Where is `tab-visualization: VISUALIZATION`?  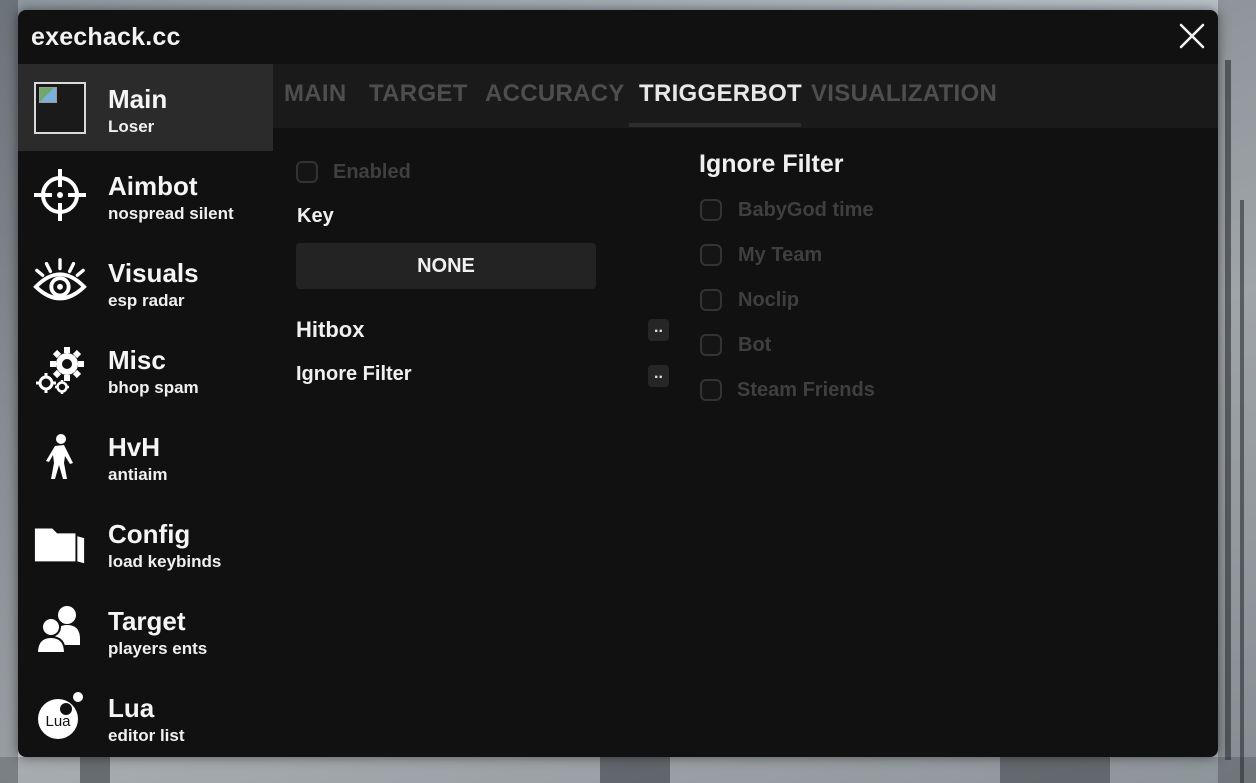
tab-visualization: VISUALIZATION is located at coordinates (904, 94).